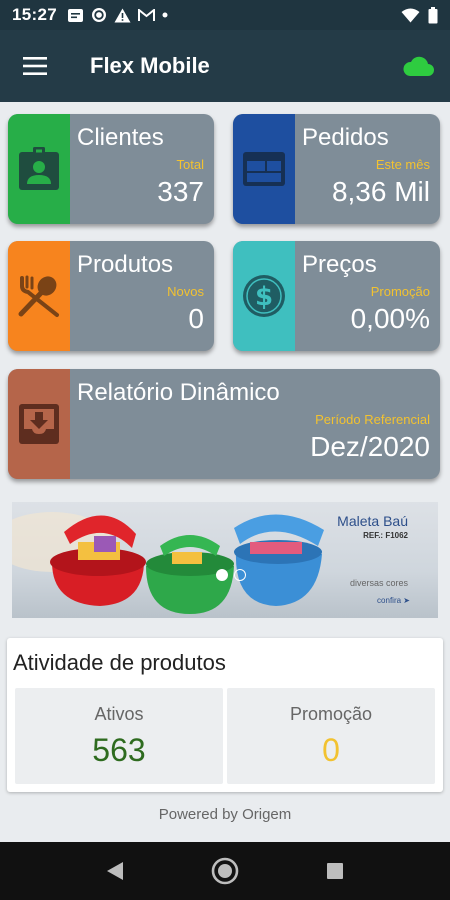  Describe the element at coordinates (119, 750) in the screenshot. I see `activity-ativos-value: 563` at that location.